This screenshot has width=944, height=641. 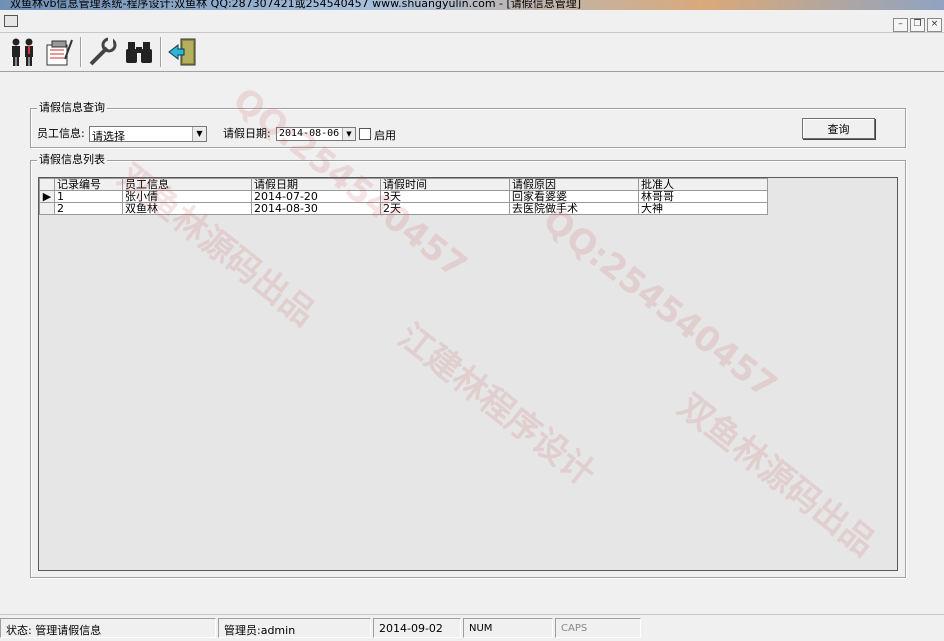 I want to click on table-cell: 2014-08-30, so click(x=316, y=208).